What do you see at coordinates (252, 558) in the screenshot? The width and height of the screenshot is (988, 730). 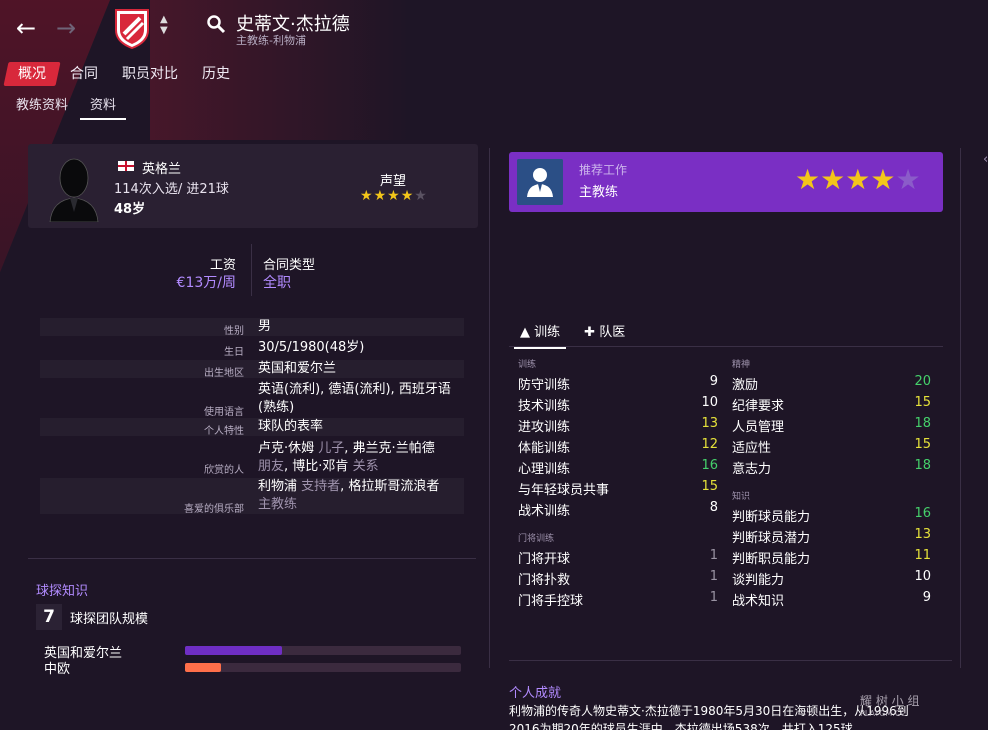 I see `section-divider` at bounding box center [252, 558].